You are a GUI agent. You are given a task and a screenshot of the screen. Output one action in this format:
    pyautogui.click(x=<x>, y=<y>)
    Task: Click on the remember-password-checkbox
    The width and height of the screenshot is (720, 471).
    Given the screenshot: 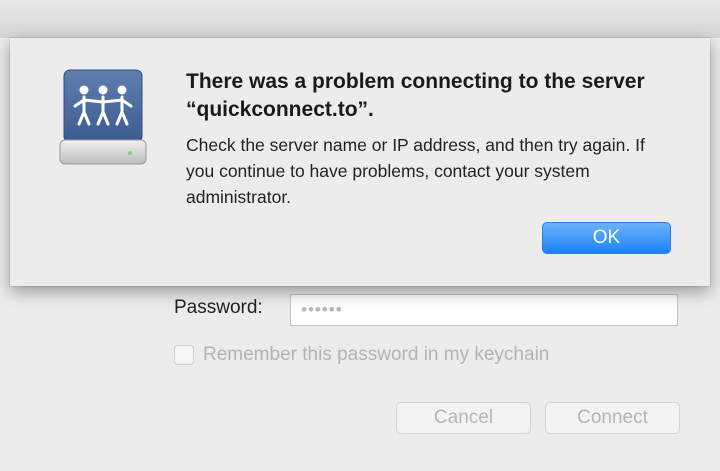 What is the action you would take?
    pyautogui.click(x=184, y=355)
    